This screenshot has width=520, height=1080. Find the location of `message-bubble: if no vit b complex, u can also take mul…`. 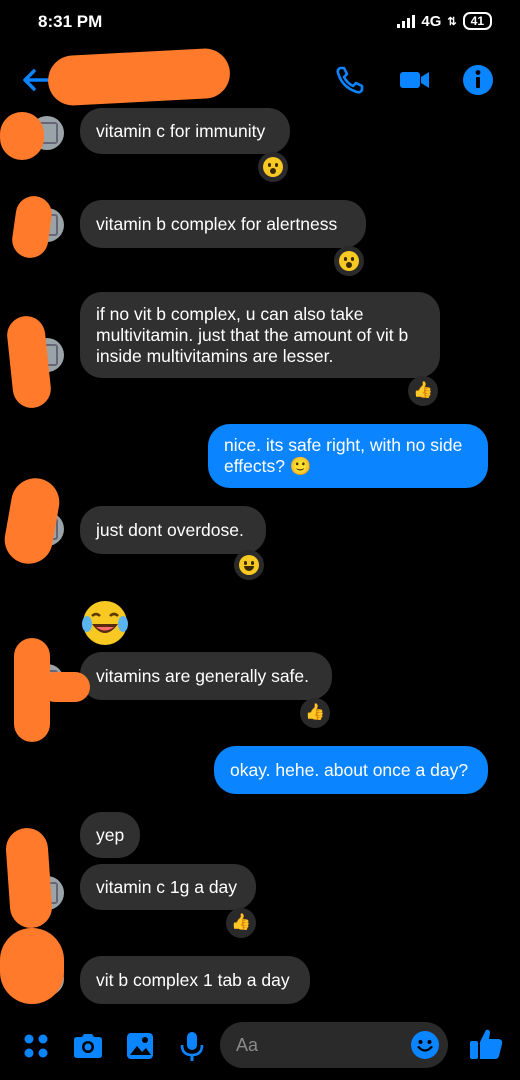

message-bubble: if no vit b complex, u can also take mul… is located at coordinates (260, 335).